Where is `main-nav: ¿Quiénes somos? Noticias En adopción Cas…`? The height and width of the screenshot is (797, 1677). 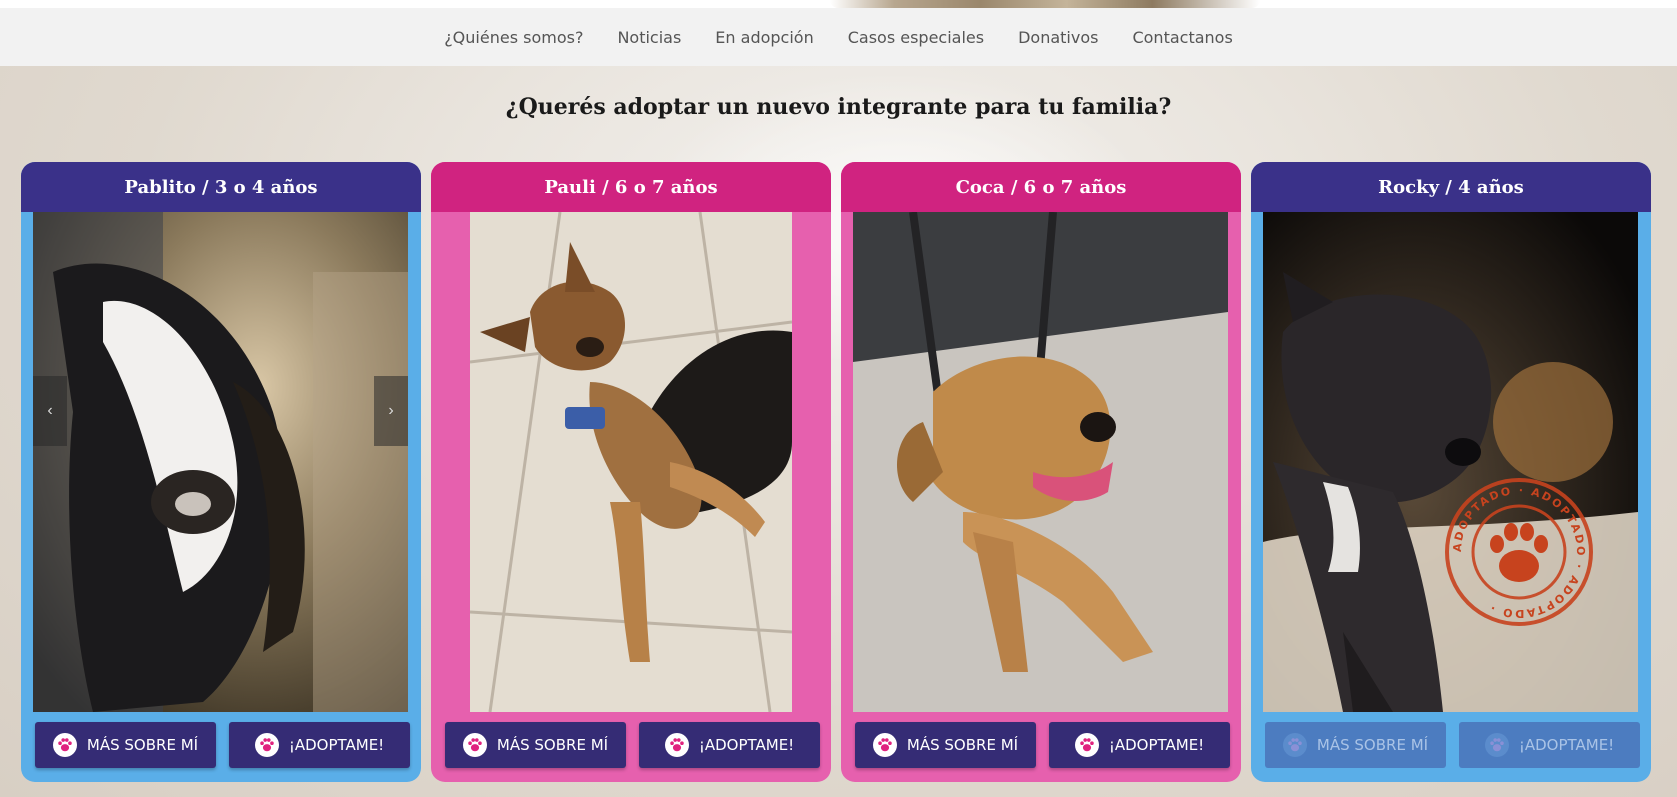
main-nav: ¿Quiénes somos? Noticias En adopción Cas… is located at coordinates (838, 37).